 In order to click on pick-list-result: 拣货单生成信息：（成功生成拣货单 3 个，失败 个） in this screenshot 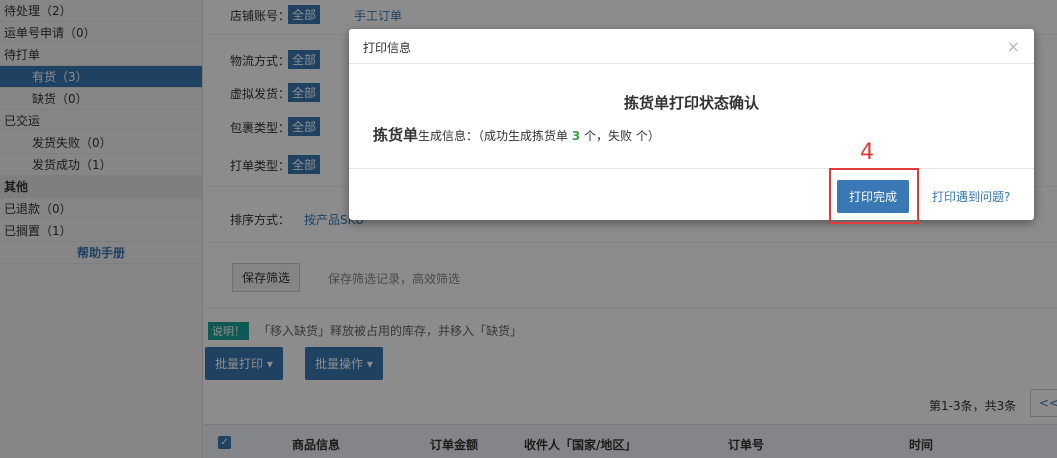, I will do `click(516, 134)`.